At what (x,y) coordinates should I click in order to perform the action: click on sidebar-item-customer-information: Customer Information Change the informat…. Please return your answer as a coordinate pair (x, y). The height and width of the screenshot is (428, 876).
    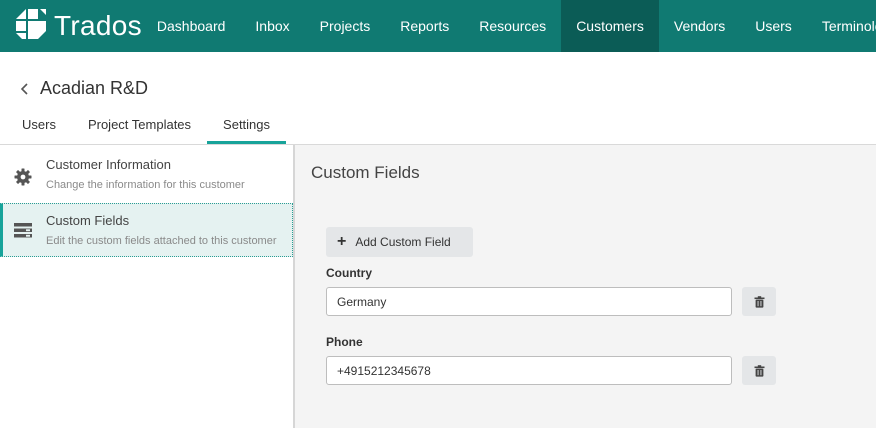
    Looking at the image, I should click on (146, 176).